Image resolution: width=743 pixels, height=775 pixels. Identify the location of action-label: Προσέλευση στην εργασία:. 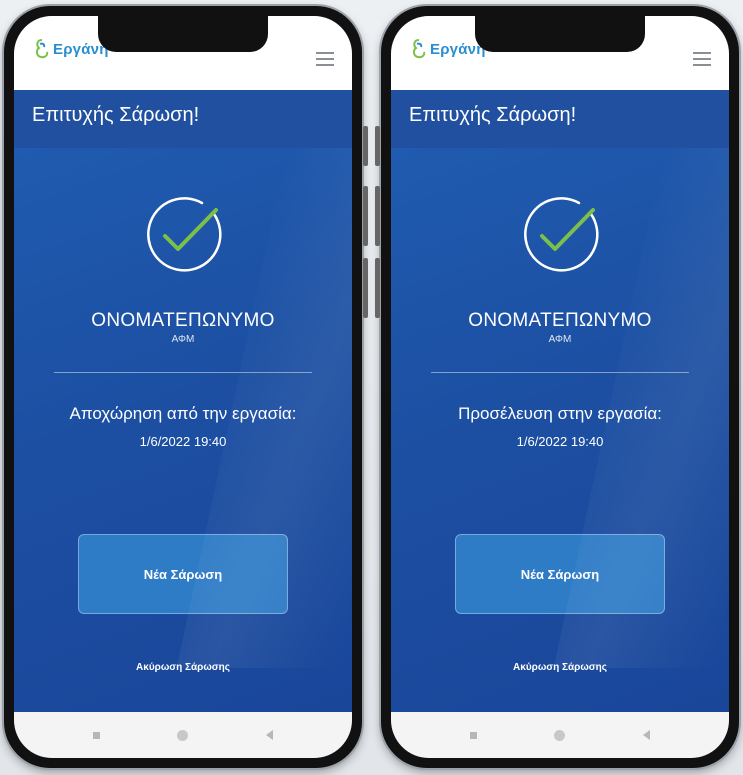
(560, 413).